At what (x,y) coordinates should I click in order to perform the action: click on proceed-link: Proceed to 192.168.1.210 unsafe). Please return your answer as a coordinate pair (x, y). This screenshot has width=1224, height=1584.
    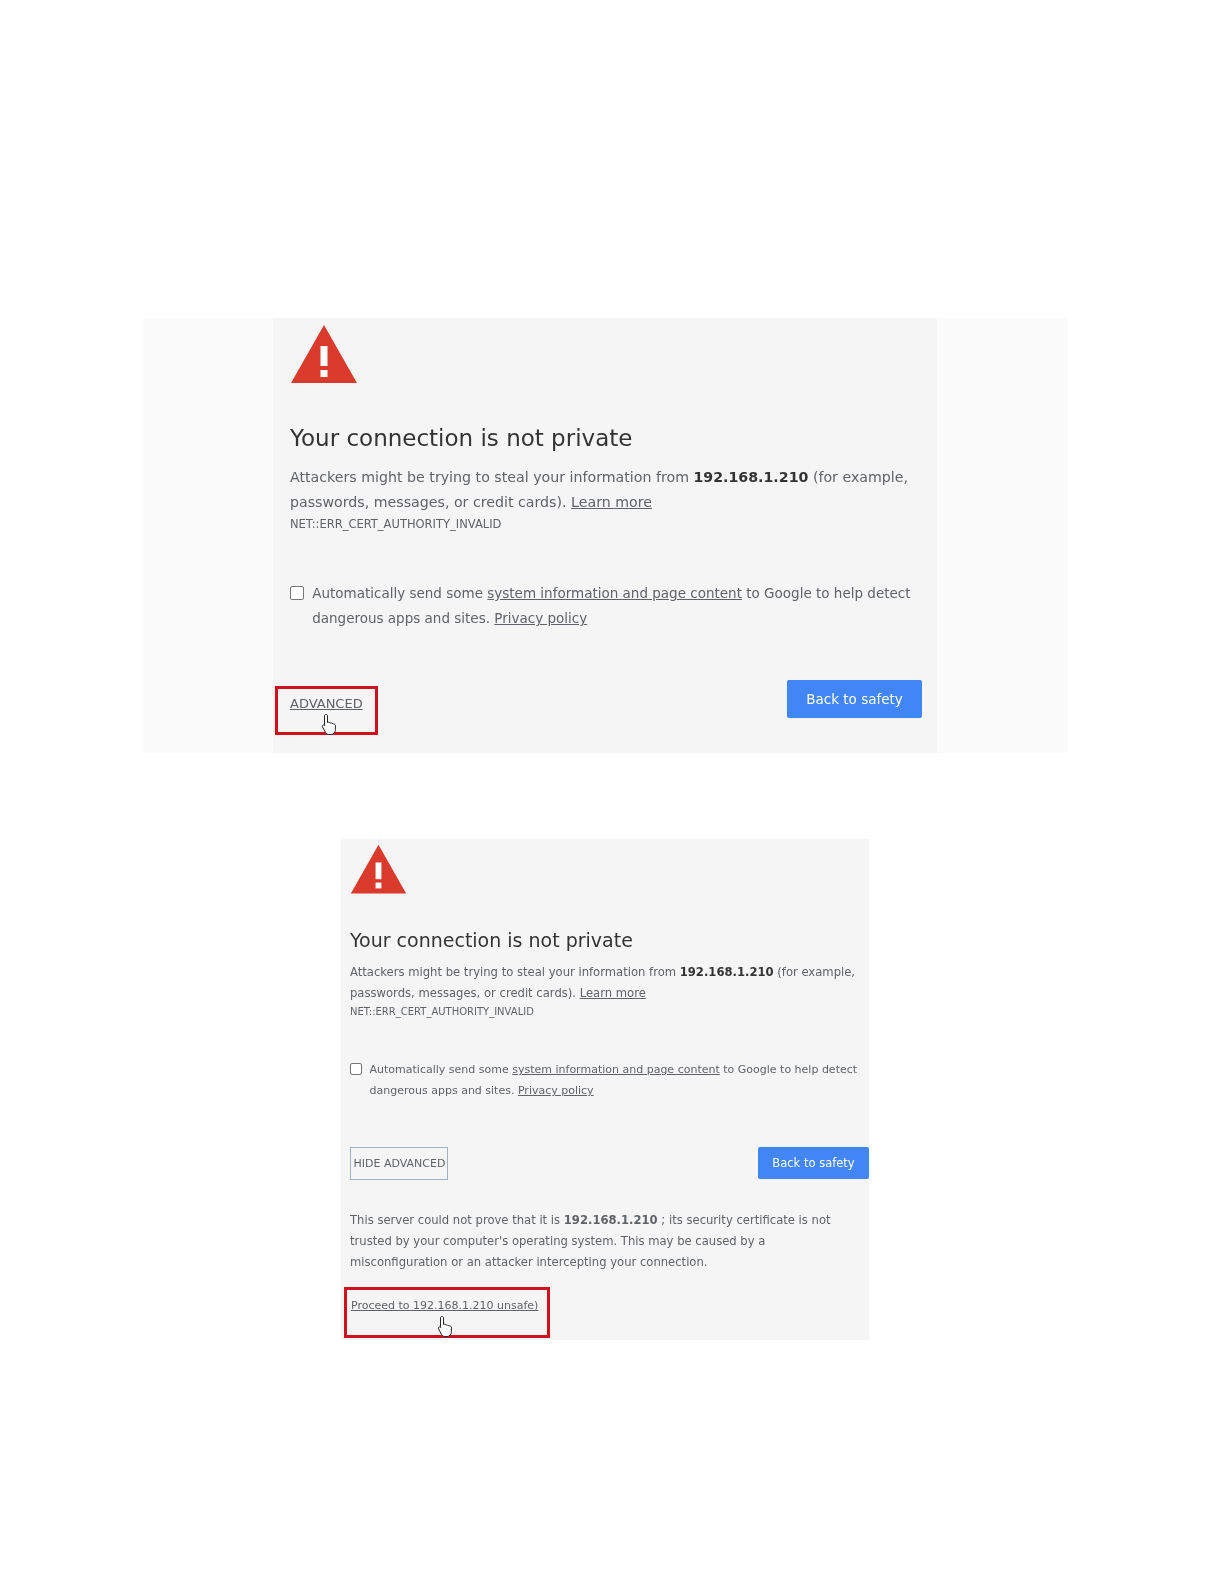
    Looking at the image, I should click on (445, 1306).